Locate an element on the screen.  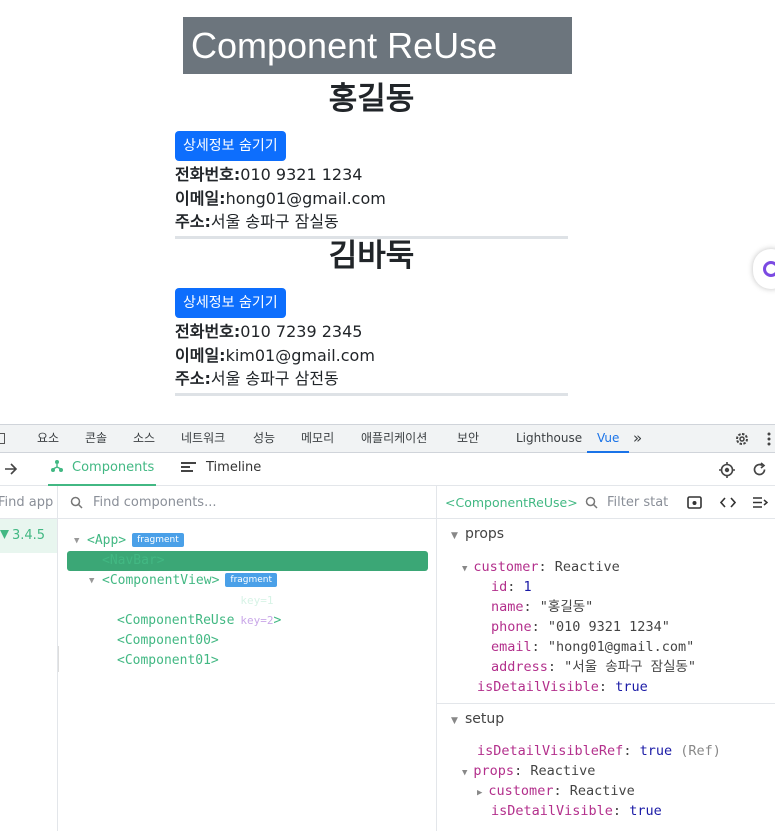
open-in-editor-icon is located at coordinates (728, 502).